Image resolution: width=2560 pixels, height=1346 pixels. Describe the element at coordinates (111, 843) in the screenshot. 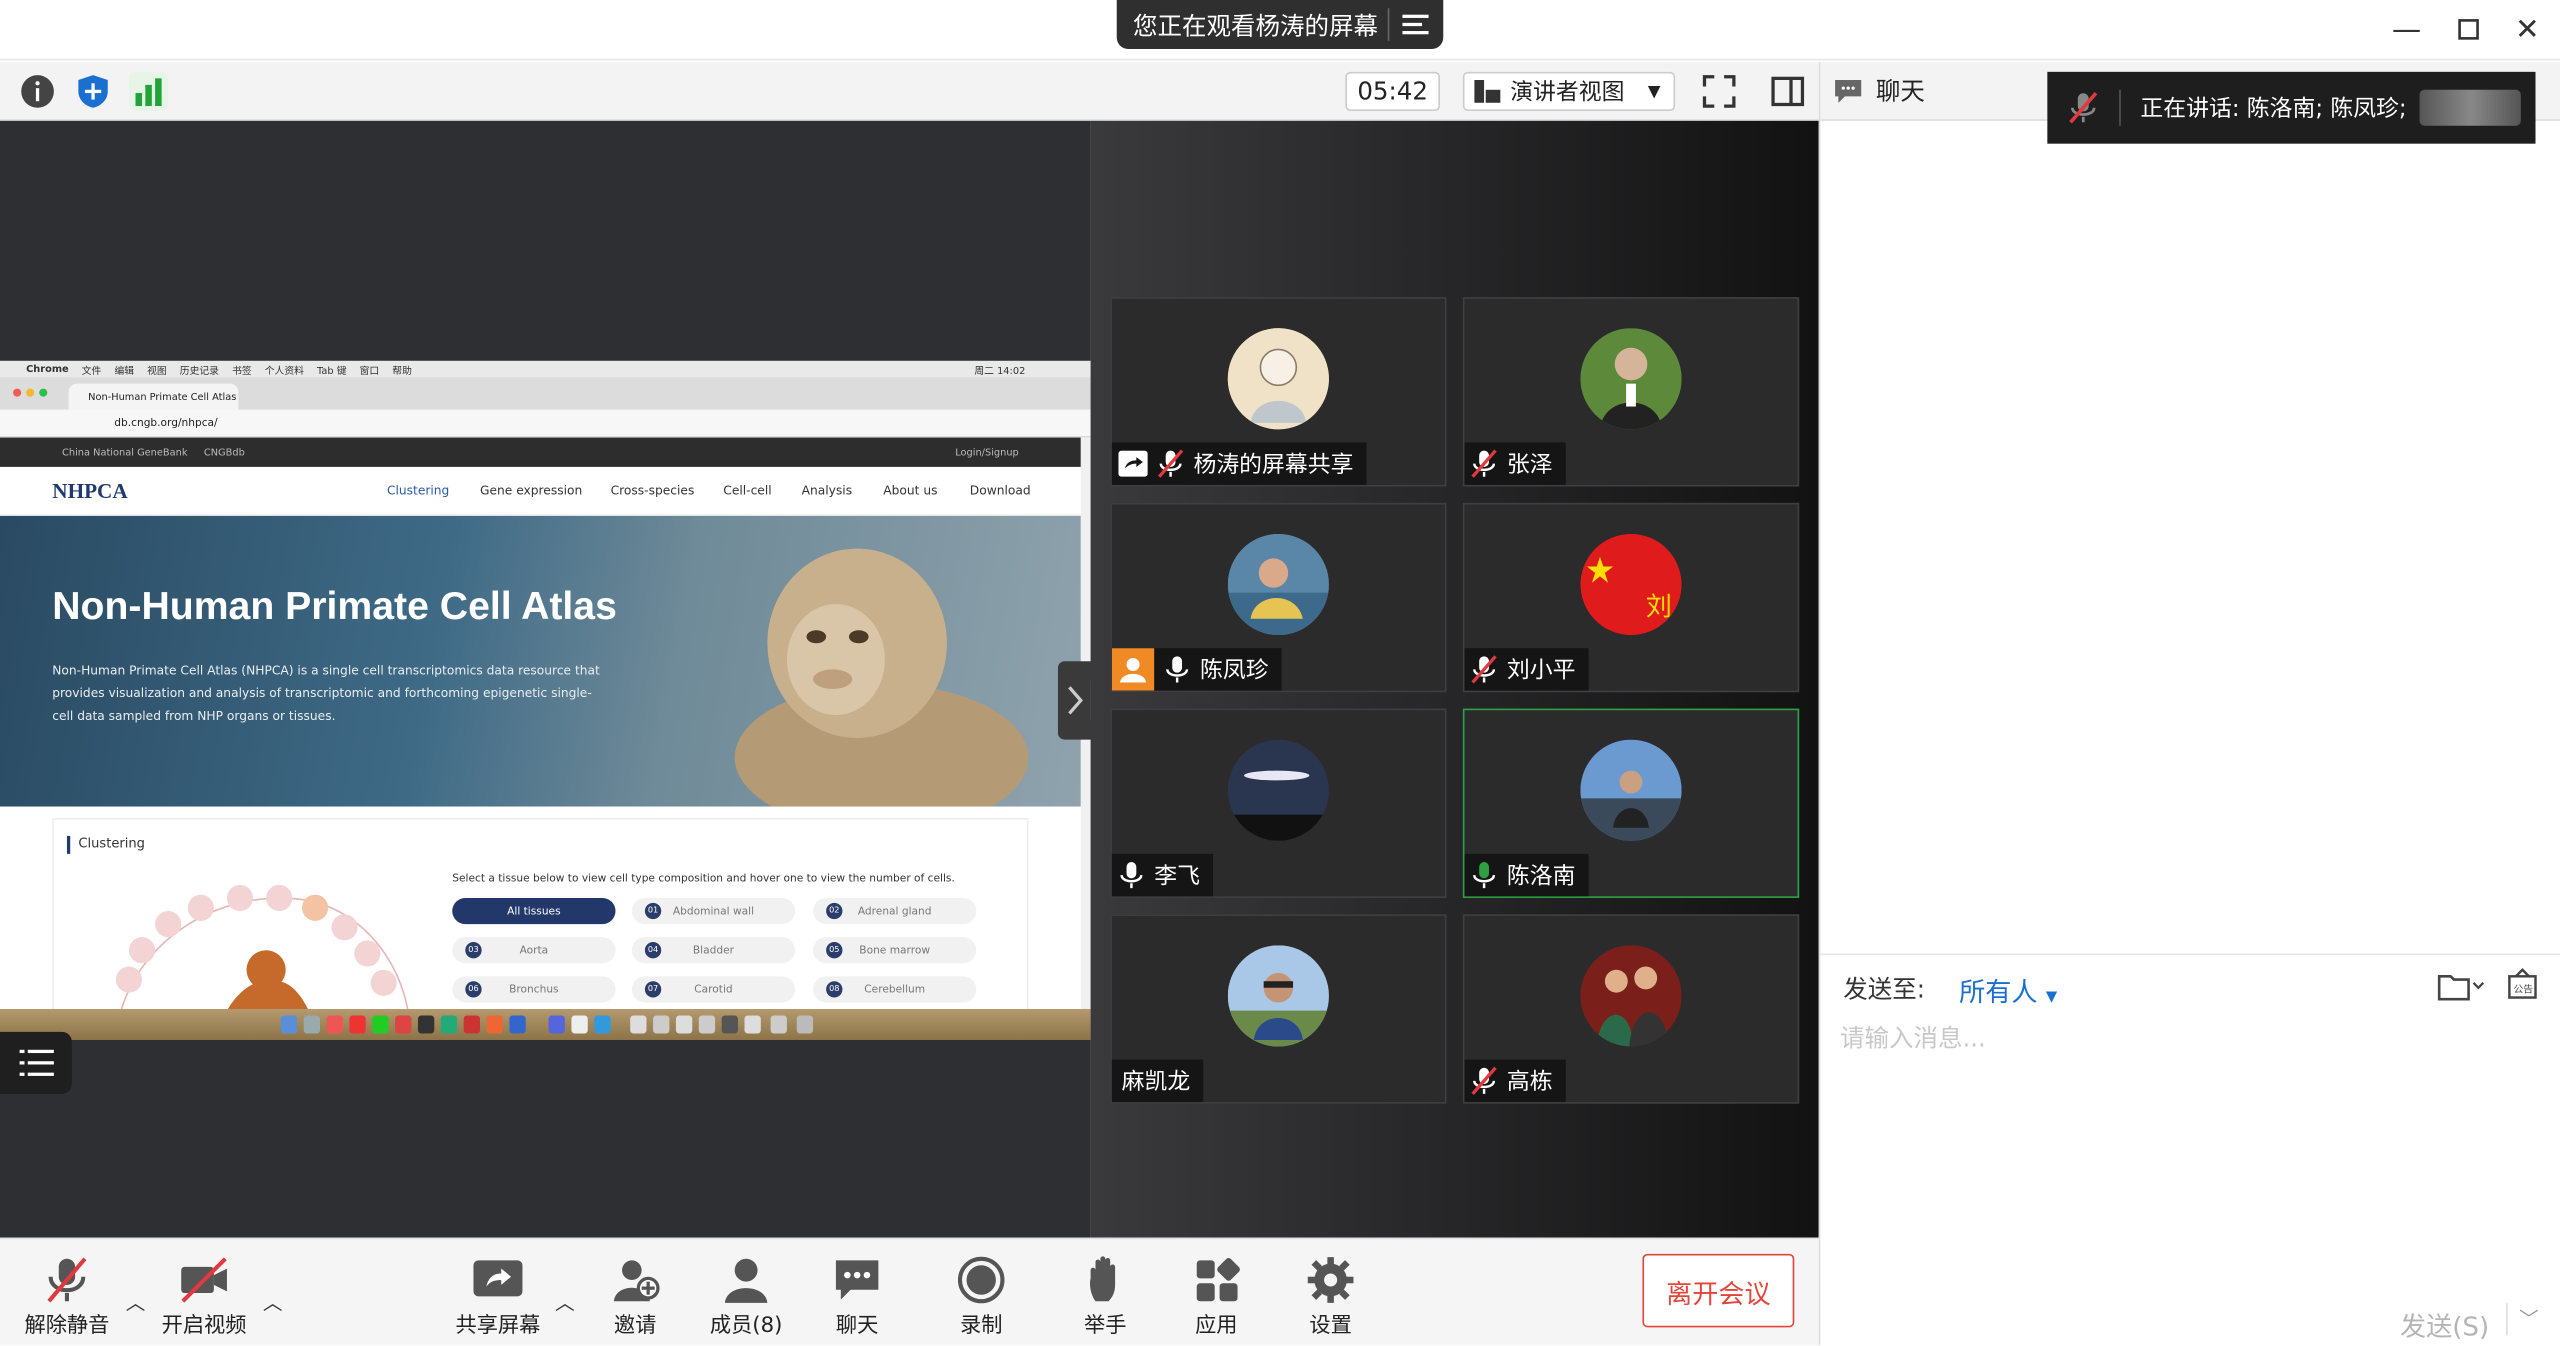

I see `clustering-title: Clustering` at that location.